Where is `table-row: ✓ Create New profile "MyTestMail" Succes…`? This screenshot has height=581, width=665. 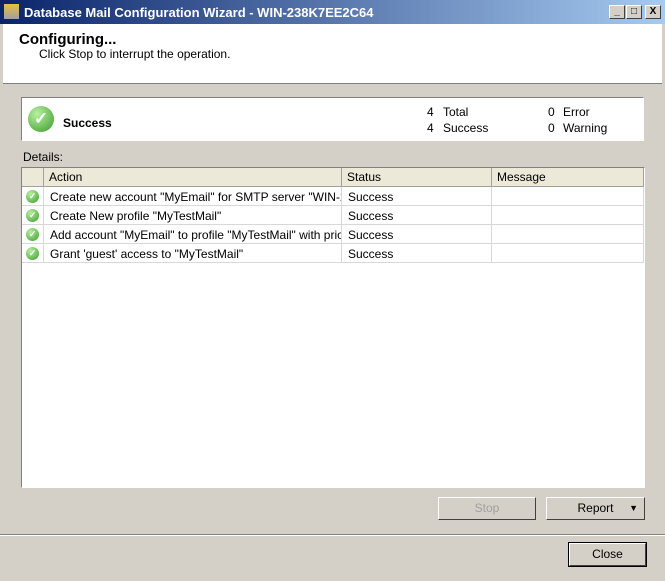
table-row: ✓ Create New profile "MyTestMail" Succes… is located at coordinates (333, 215).